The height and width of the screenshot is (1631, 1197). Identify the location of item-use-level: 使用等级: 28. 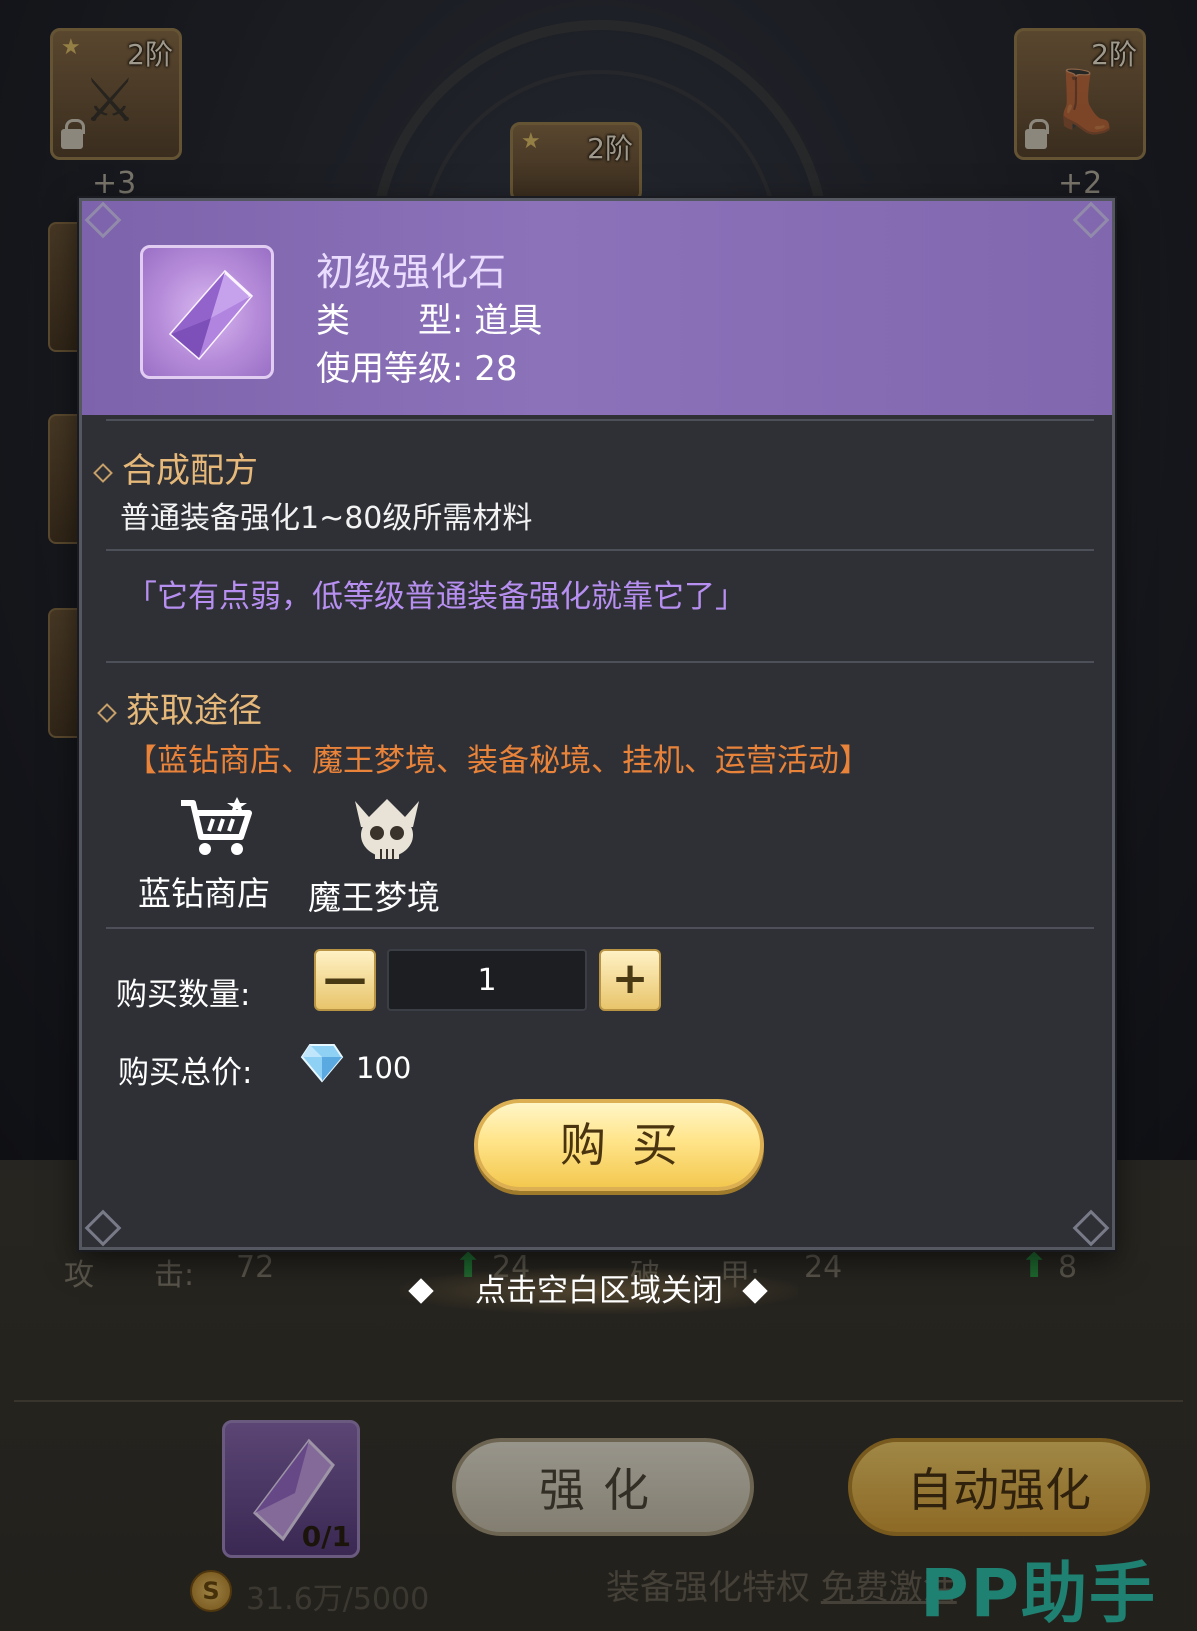
(417, 369).